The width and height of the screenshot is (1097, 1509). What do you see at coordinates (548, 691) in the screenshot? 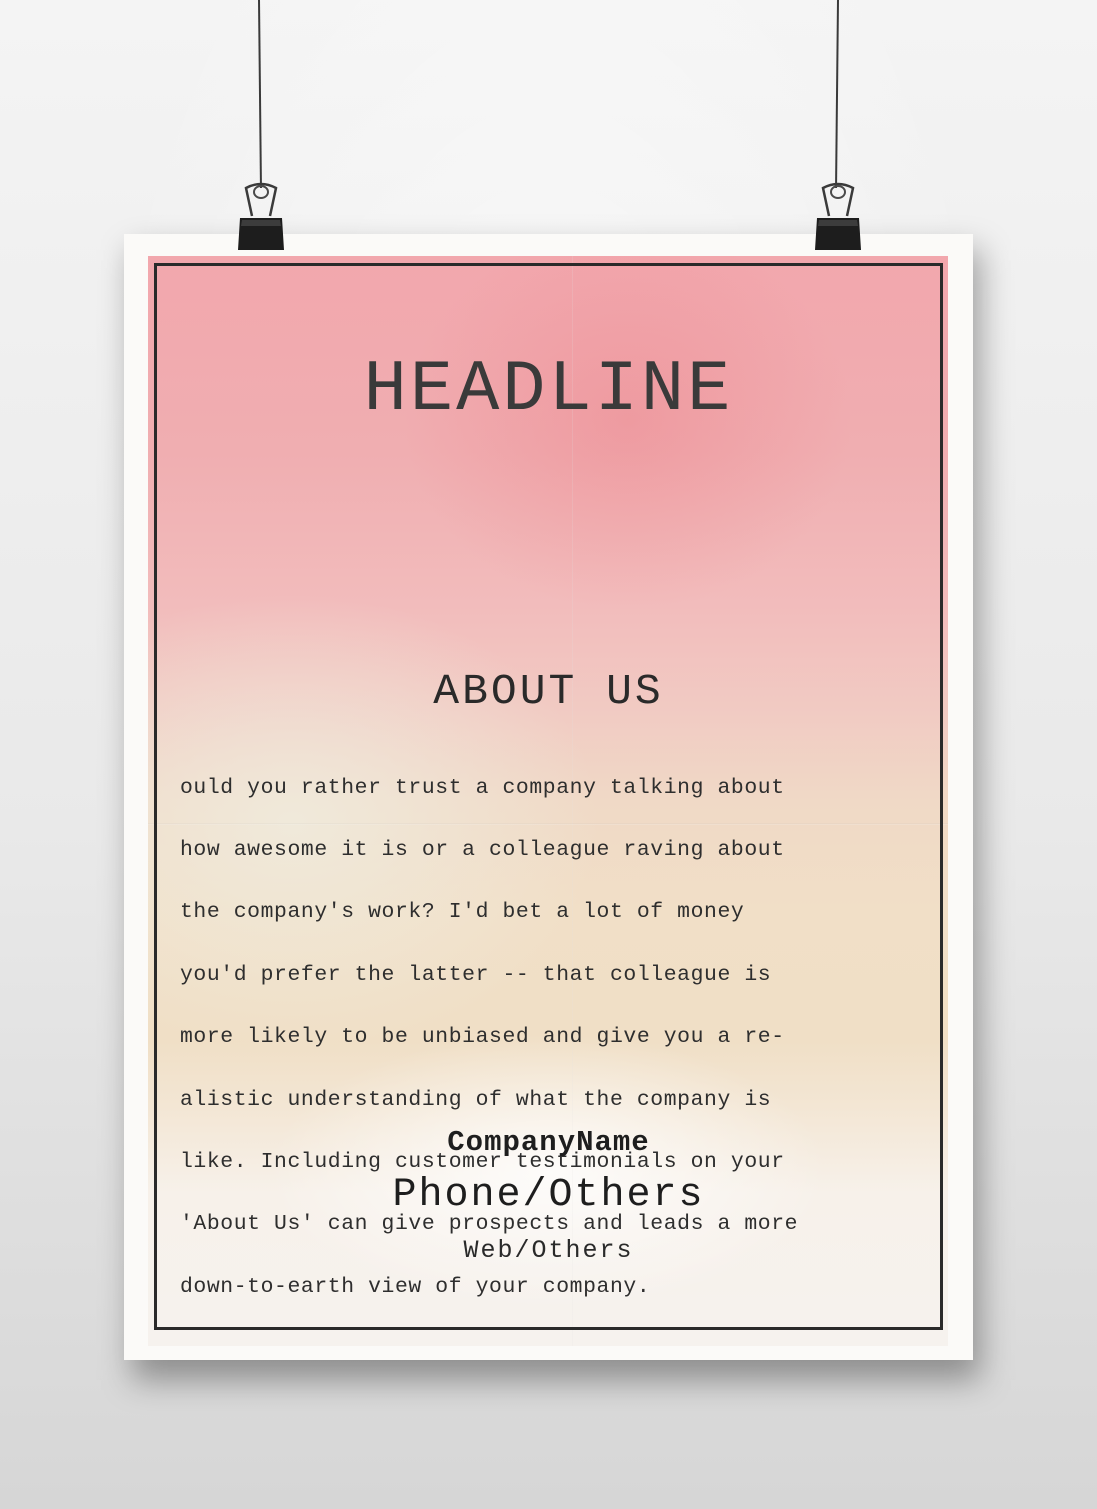
I see `about-us-title: ABOUT US` at bounding box center [548, 691].